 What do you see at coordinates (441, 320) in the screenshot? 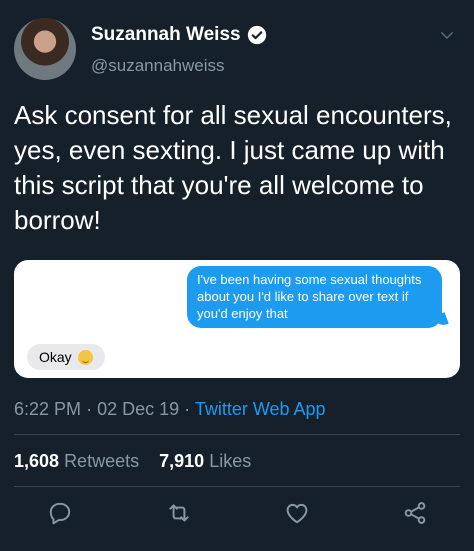
I see `bubble-tail` at bounding box center [441, 320].